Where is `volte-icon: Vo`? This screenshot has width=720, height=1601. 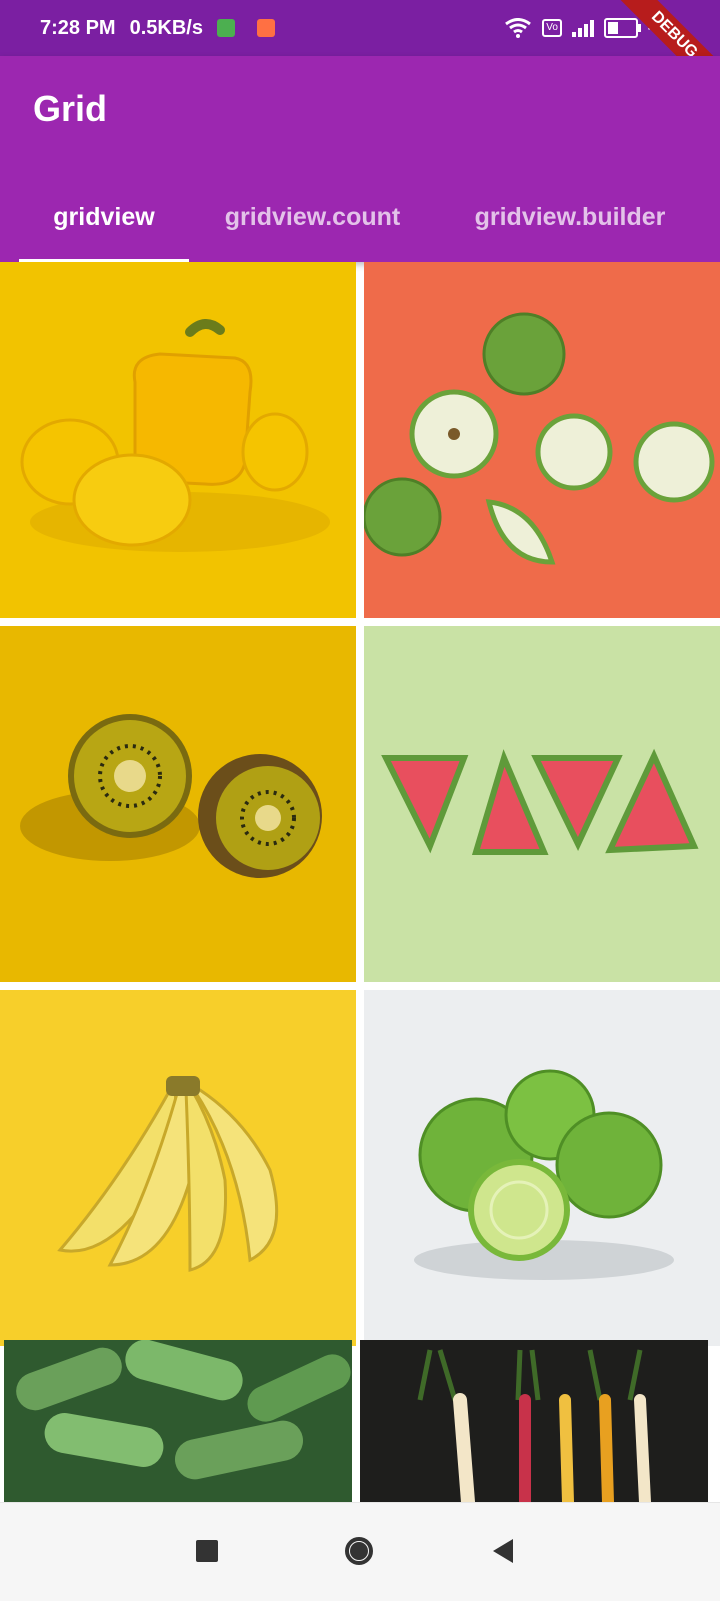 volte-icon: Vo is located at coordinates (552, 28).